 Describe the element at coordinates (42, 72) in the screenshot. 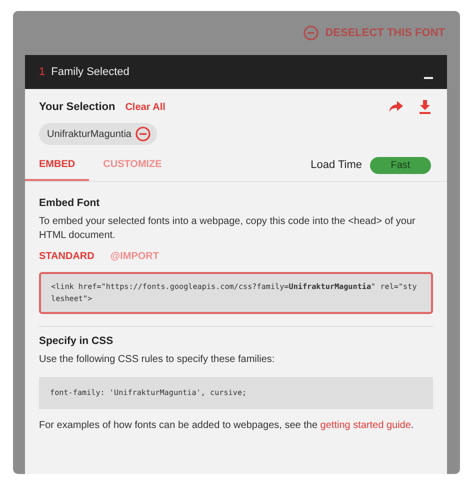

I see `family-count: 1` at that location.